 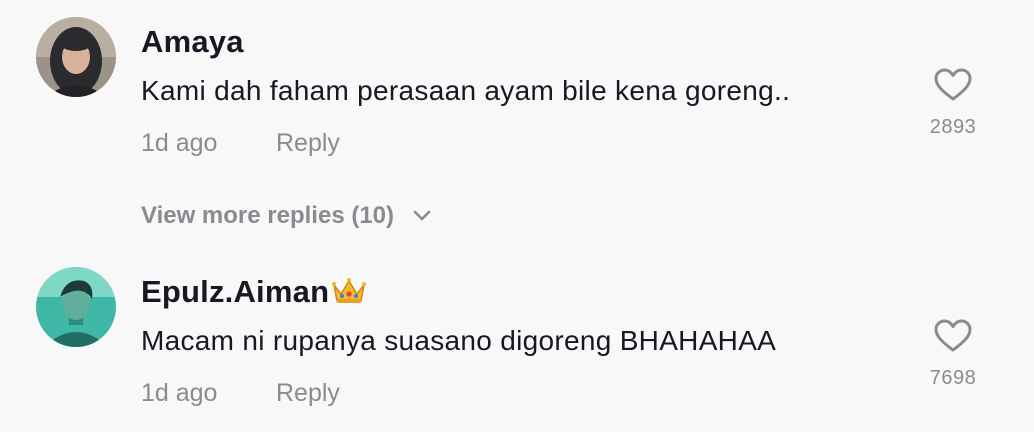 I want to click on username-text: Amaya, so click(x=192, y=41).